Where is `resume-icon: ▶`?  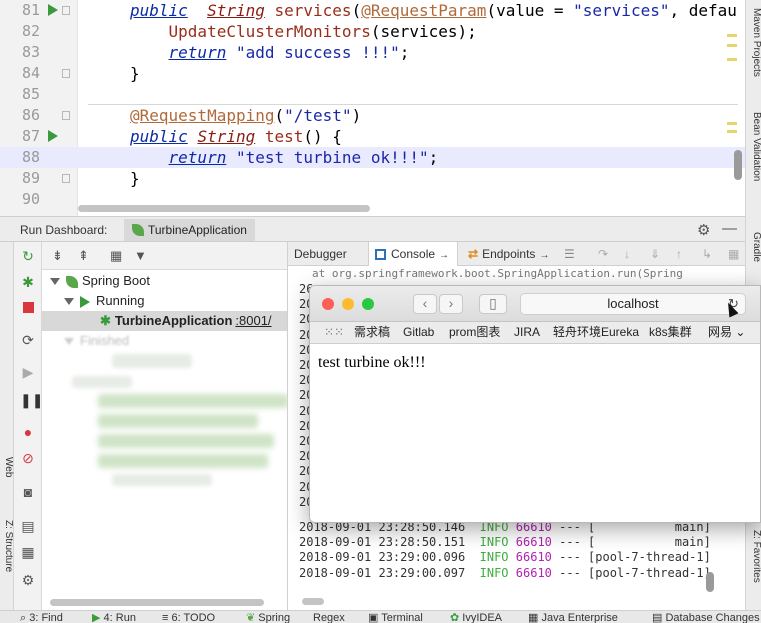
resume-icon: ▶ is located at coordinates (28, 372).